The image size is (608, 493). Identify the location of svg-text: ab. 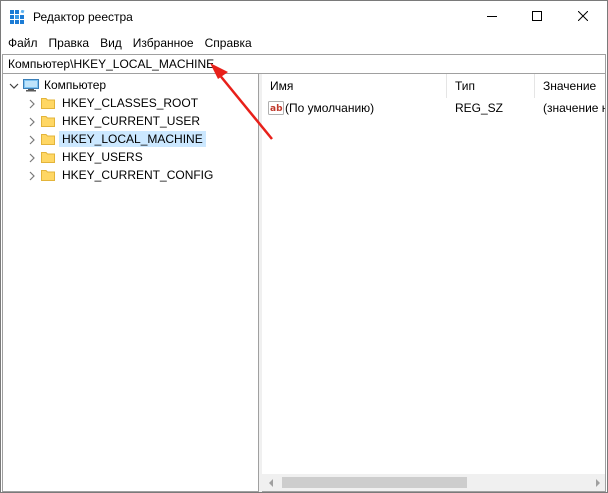
(276, 109).